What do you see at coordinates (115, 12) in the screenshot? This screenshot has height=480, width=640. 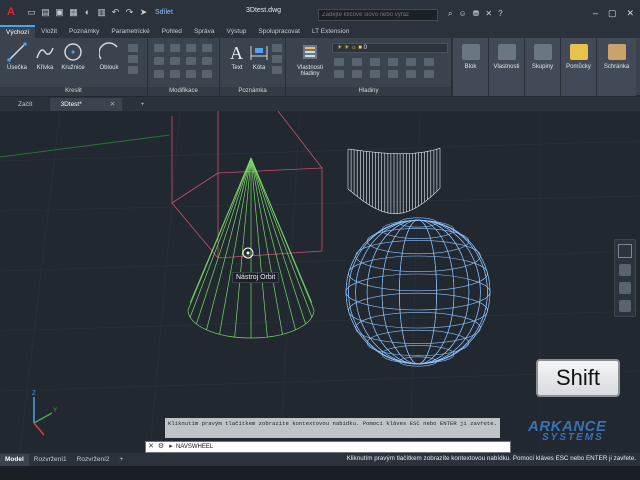 I see `undo-icon: ↶` at bounding box center [115, 12].